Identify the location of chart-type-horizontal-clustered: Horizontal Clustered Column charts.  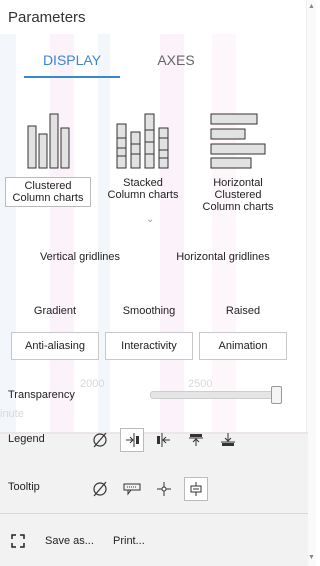
(238, 162).